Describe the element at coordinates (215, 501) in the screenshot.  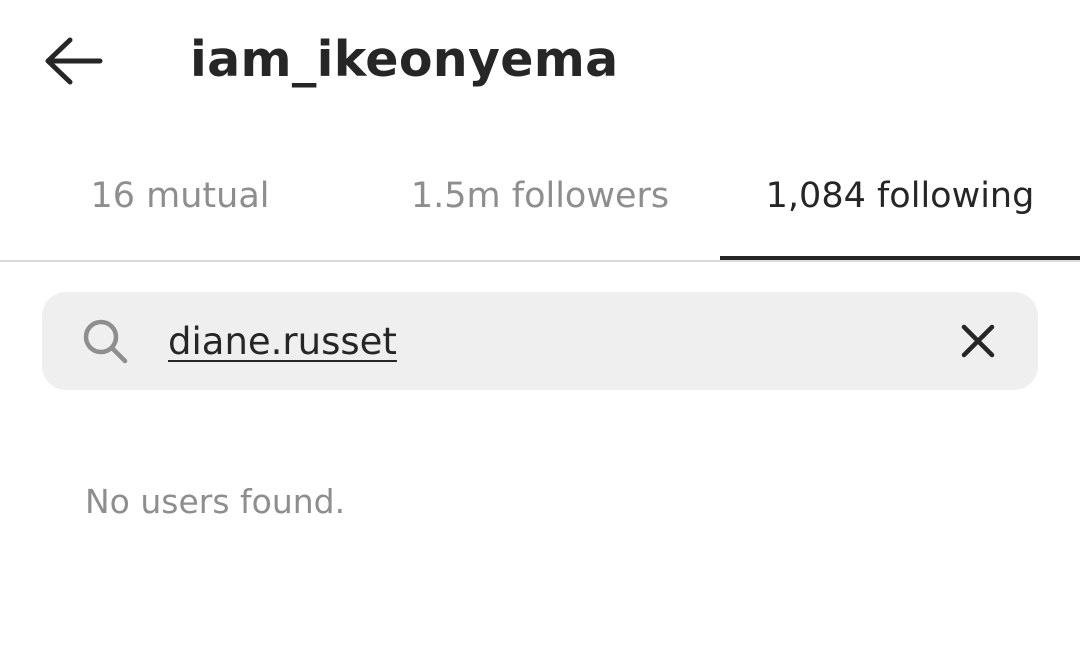
I see `no-results-message: No users found.` at that location.